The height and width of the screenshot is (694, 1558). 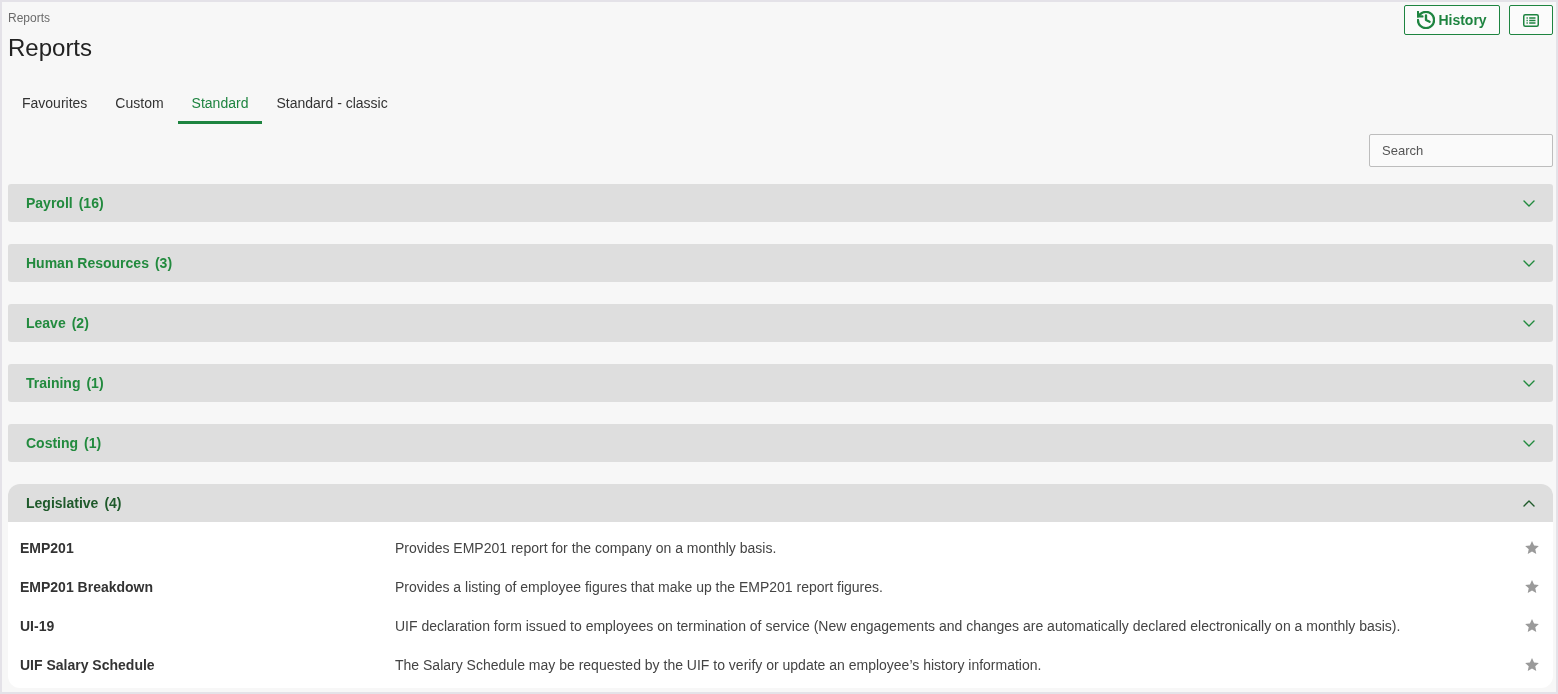 I want to click on list-icon, so click(x=1531, y=20).